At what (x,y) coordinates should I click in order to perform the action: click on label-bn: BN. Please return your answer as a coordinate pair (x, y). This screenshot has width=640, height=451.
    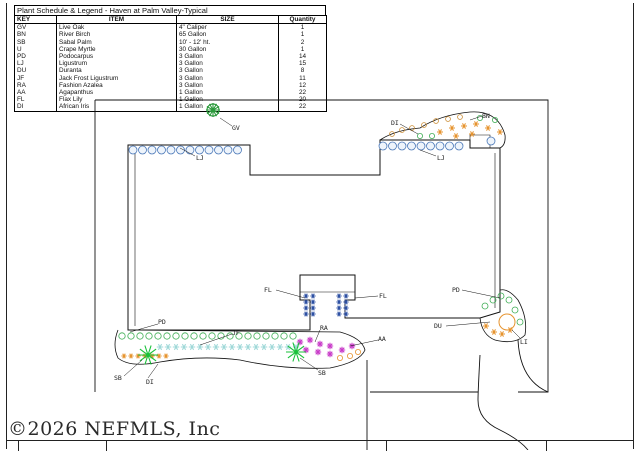
    Looking at the image, I should click on (486, 116).